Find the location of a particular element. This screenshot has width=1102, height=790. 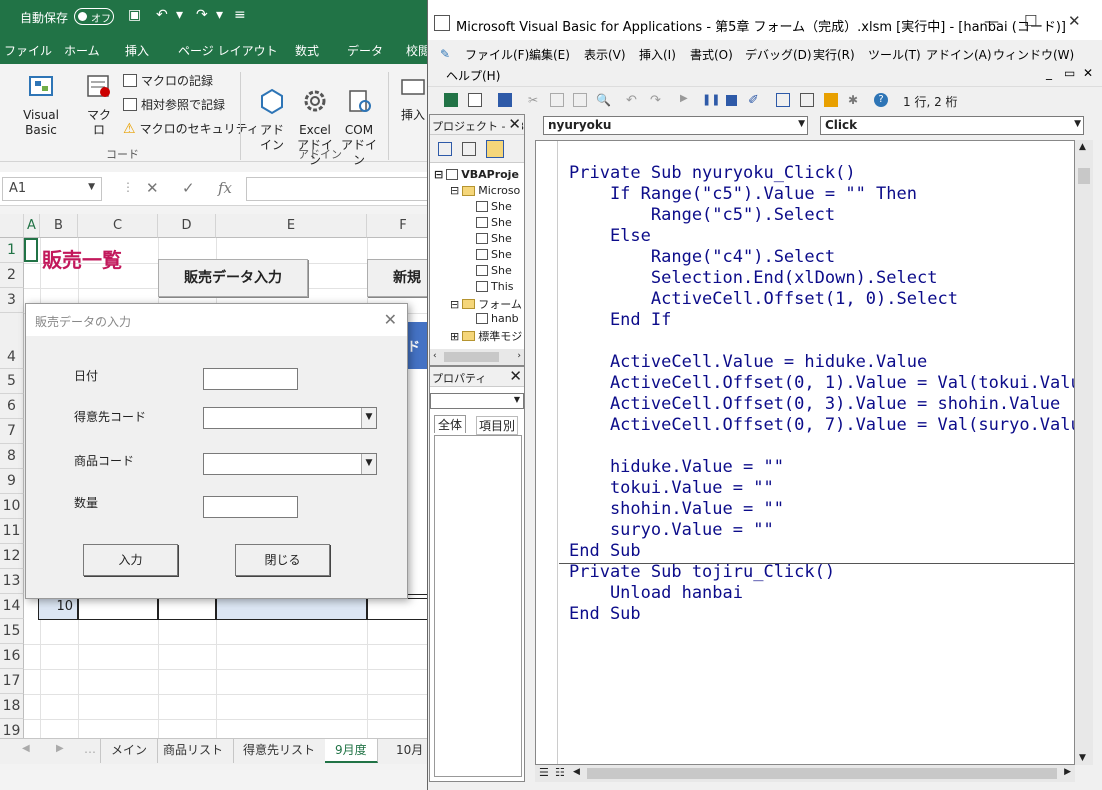

row-header: 19 is located at coordinates (12, 728).